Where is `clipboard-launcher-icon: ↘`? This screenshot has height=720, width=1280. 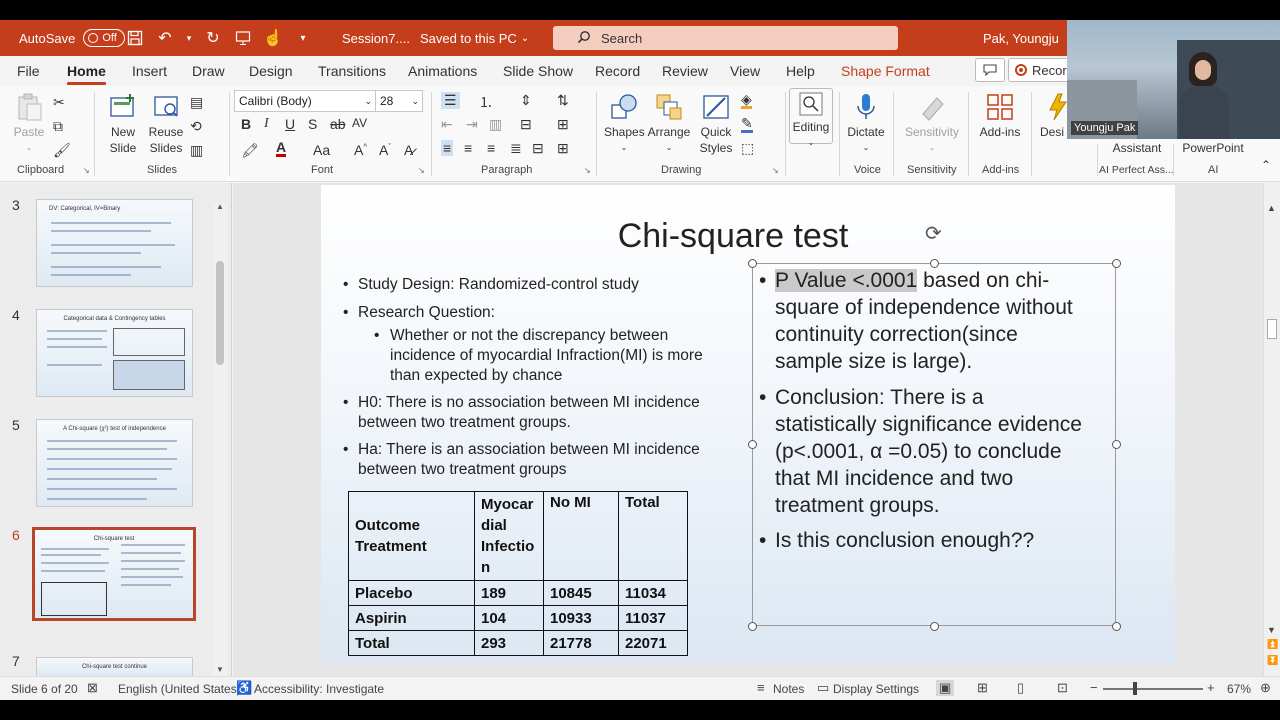
clipboard-launcher-icon: ↘ is located at coordinates (86, 170).